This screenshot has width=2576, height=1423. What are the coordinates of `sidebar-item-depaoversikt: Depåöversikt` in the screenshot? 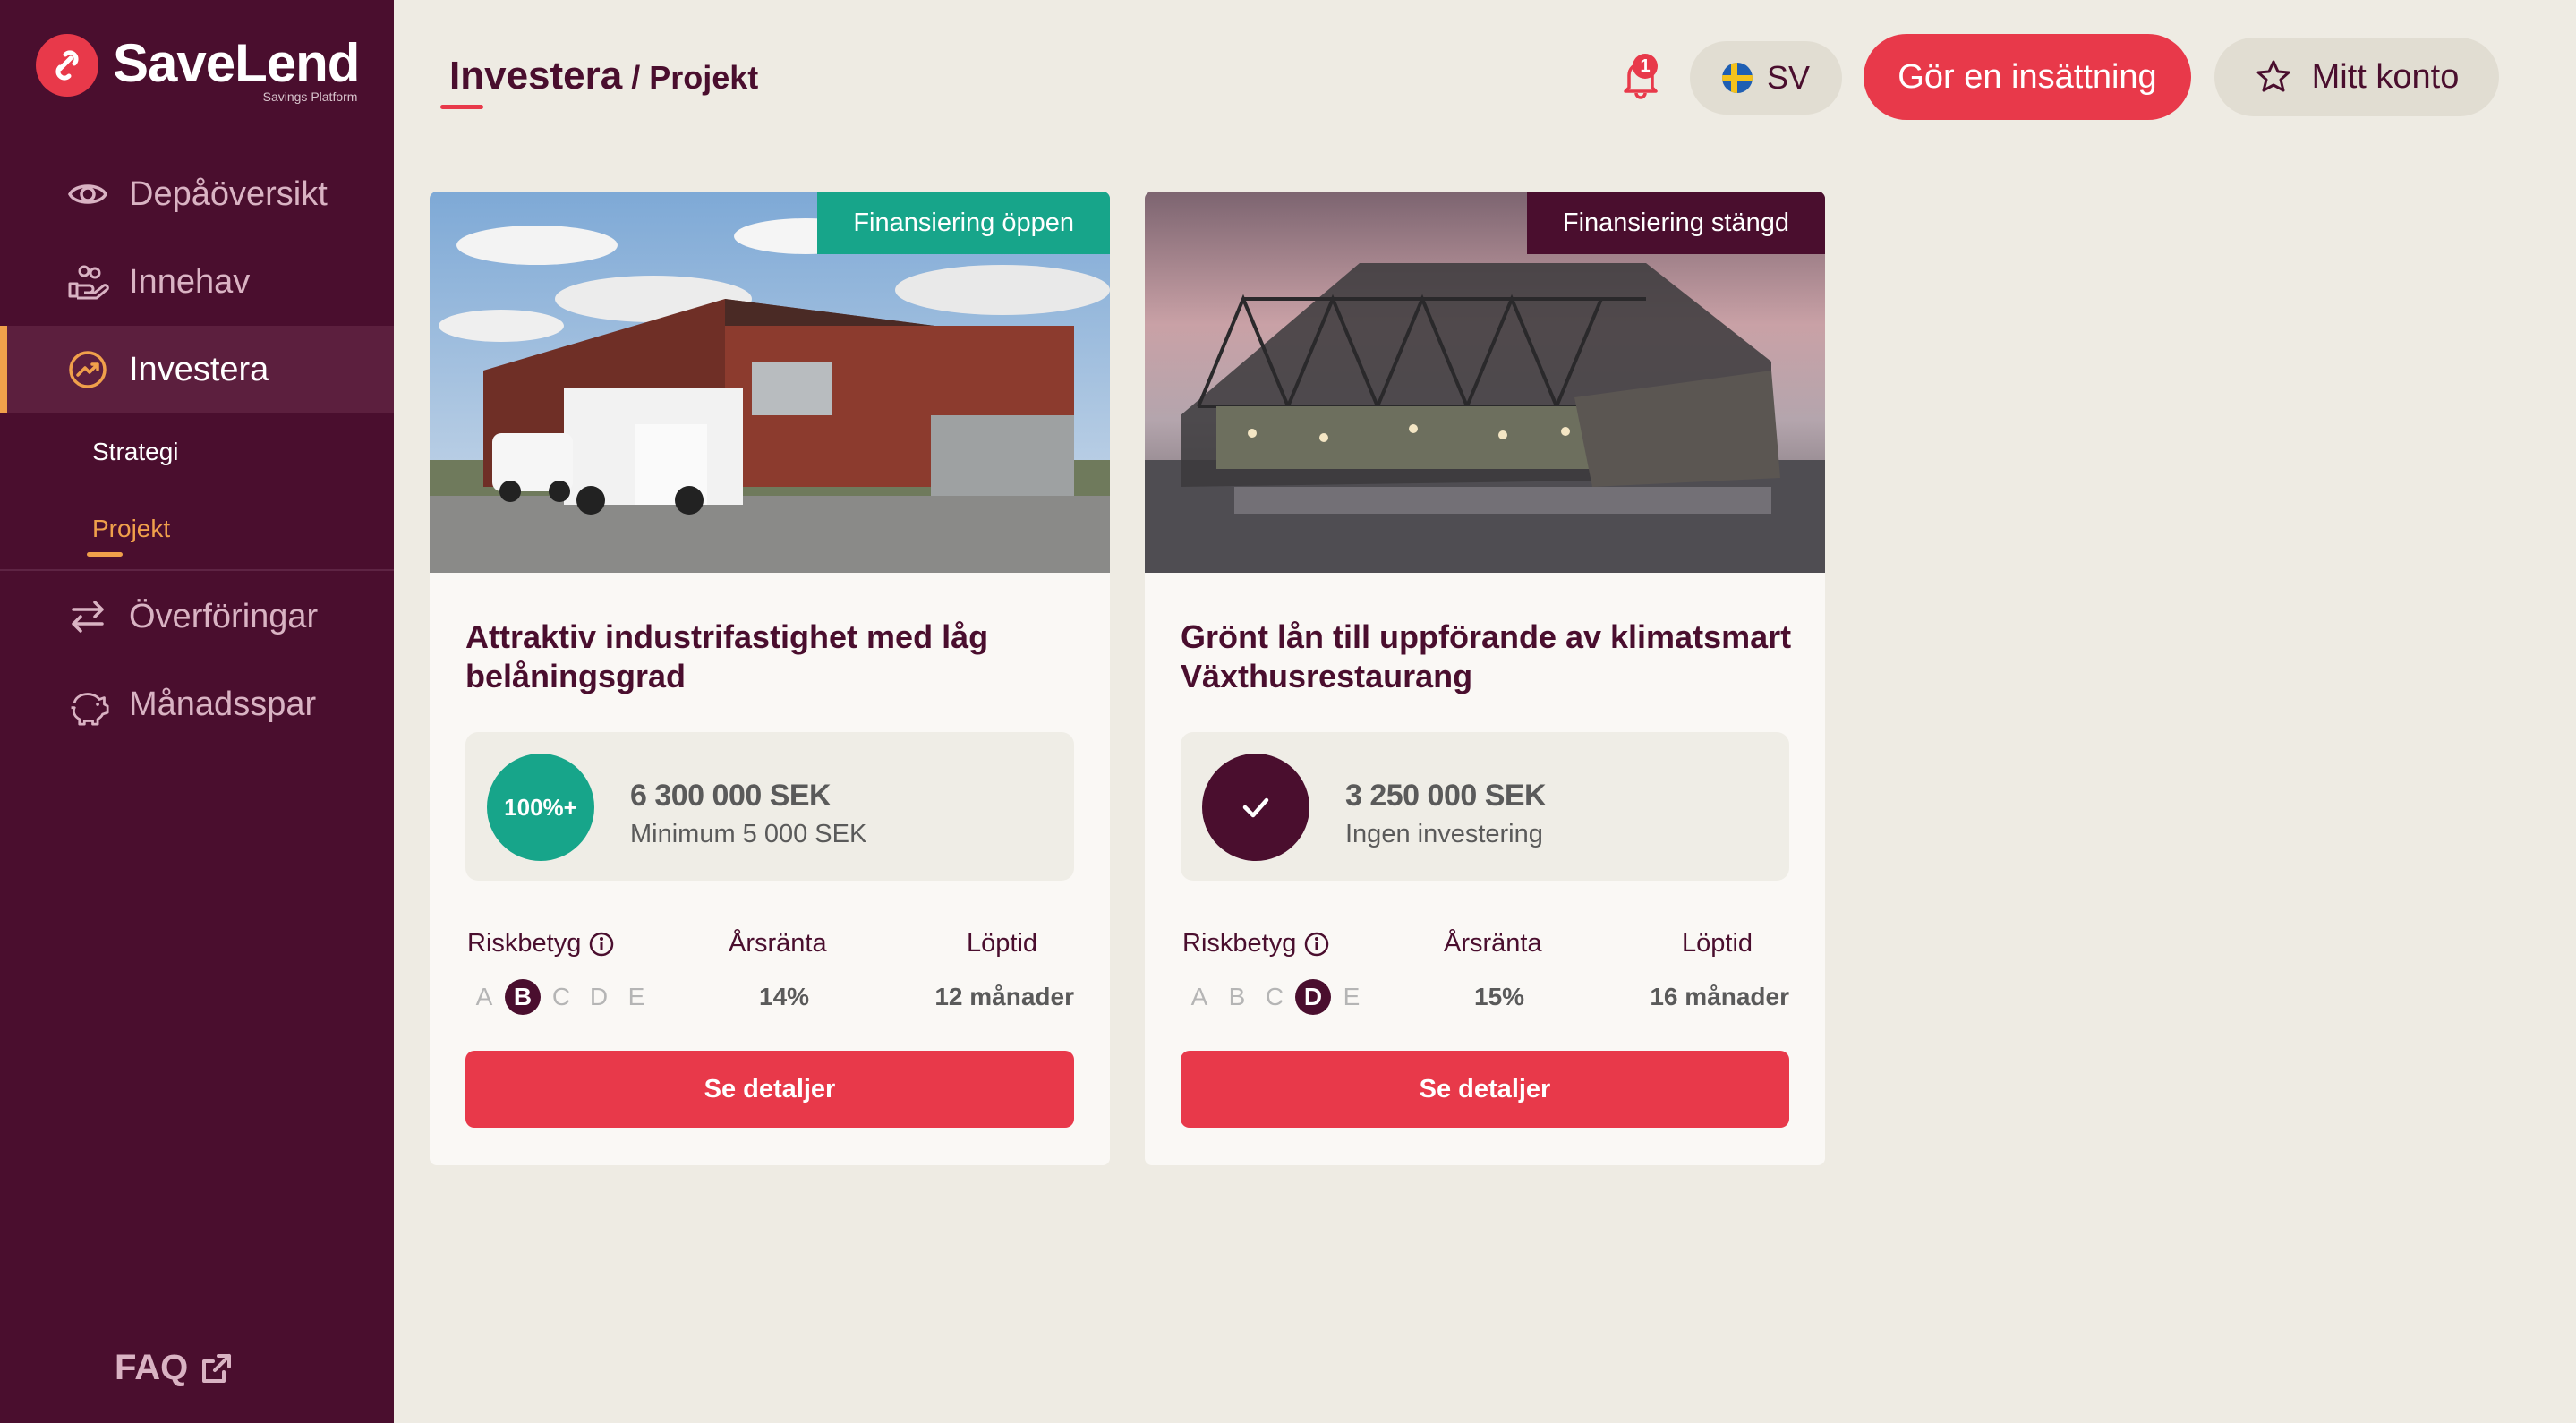 It's located at (197, 194).